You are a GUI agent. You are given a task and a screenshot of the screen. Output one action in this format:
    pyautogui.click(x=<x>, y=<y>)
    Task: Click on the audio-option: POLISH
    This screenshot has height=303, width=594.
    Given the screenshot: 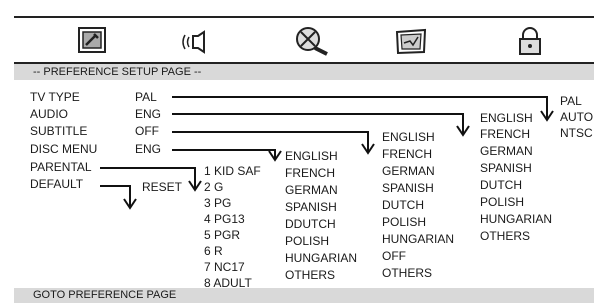 What is the action you would take?
    pyautogui.click(x=502, y=202)
    